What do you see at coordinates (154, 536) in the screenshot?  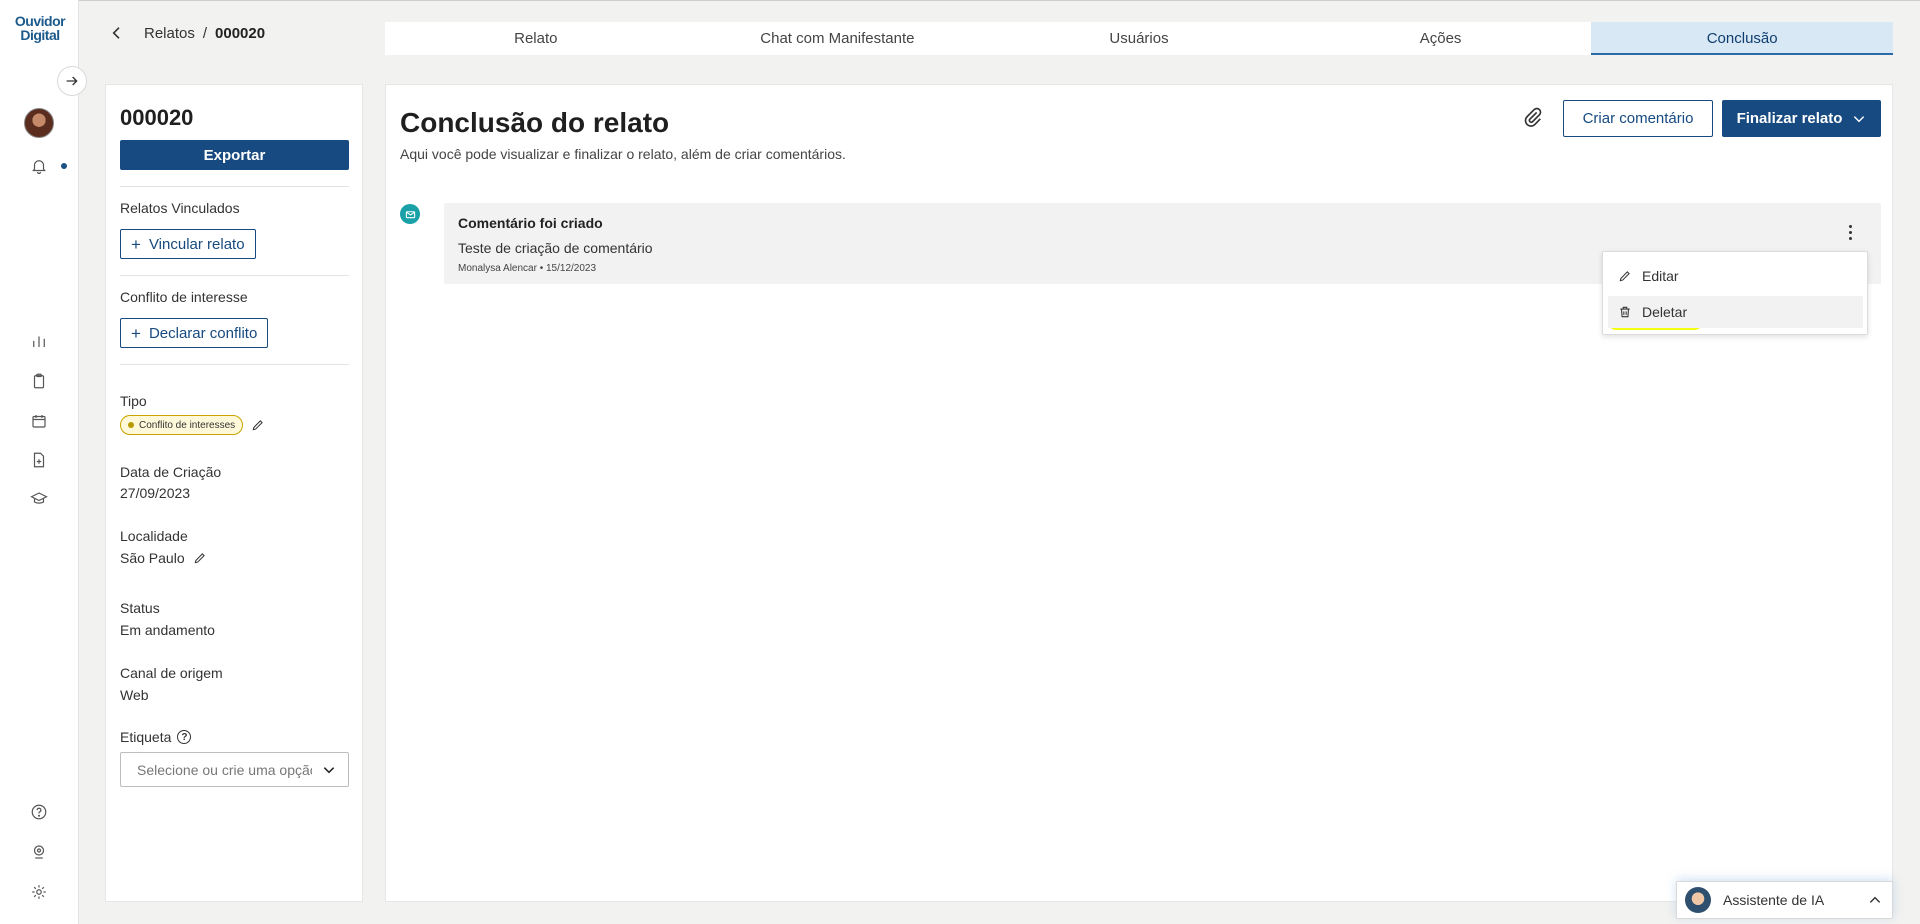 I see `location-label: Localidade` at bounding box center [154, 536].